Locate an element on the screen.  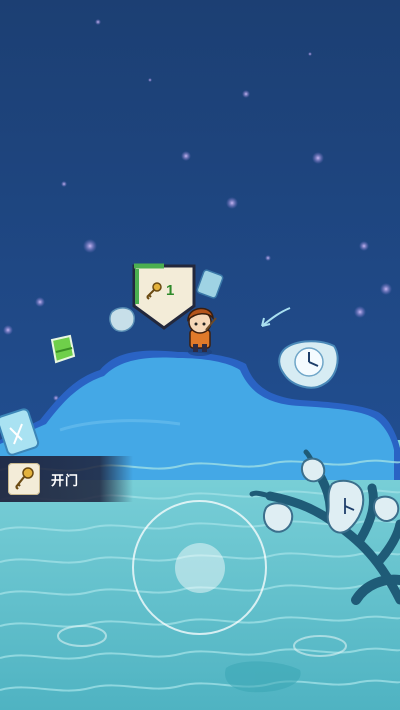
badge-shield is located at coordinates (164, 296).